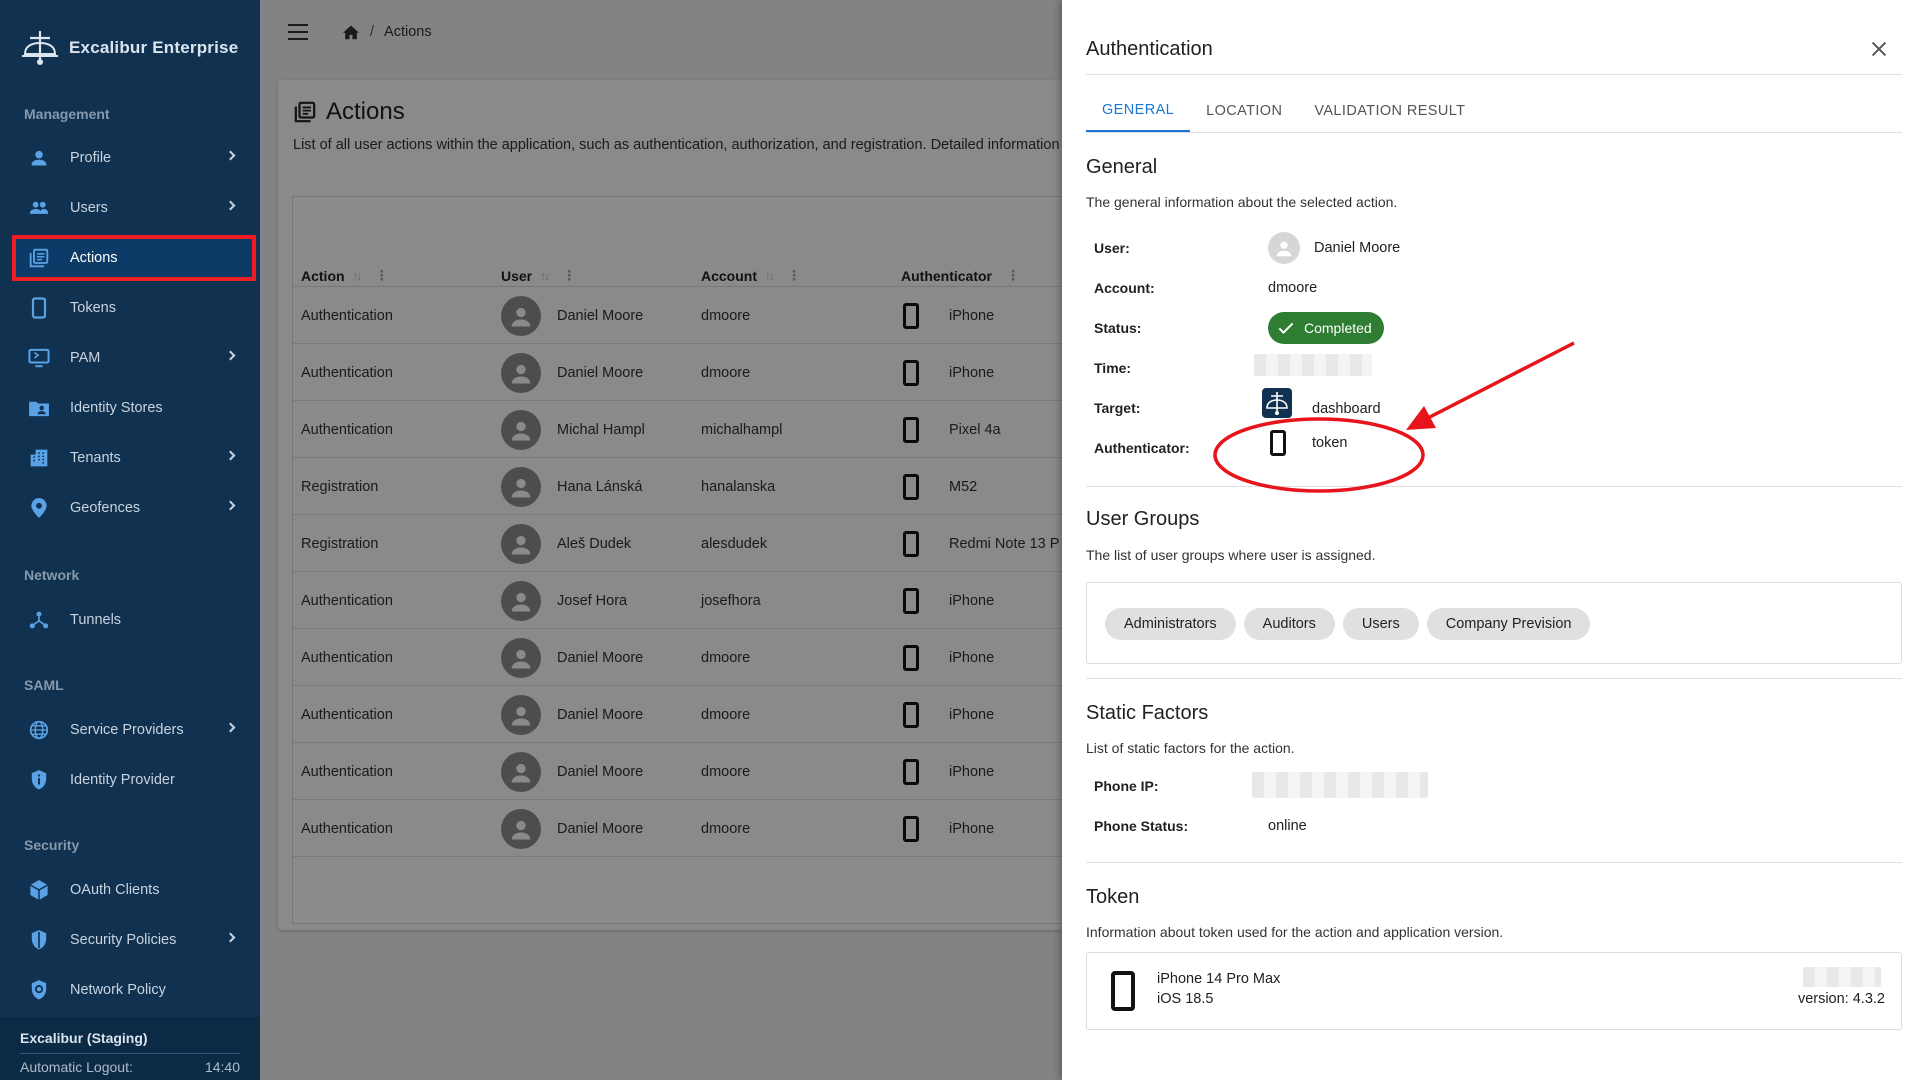  What do you see at coordinates (1219, 979) in the screenshot?
I see `token-device-name: iPhone 14 Pro Max` at bounding box center [1219, 979].